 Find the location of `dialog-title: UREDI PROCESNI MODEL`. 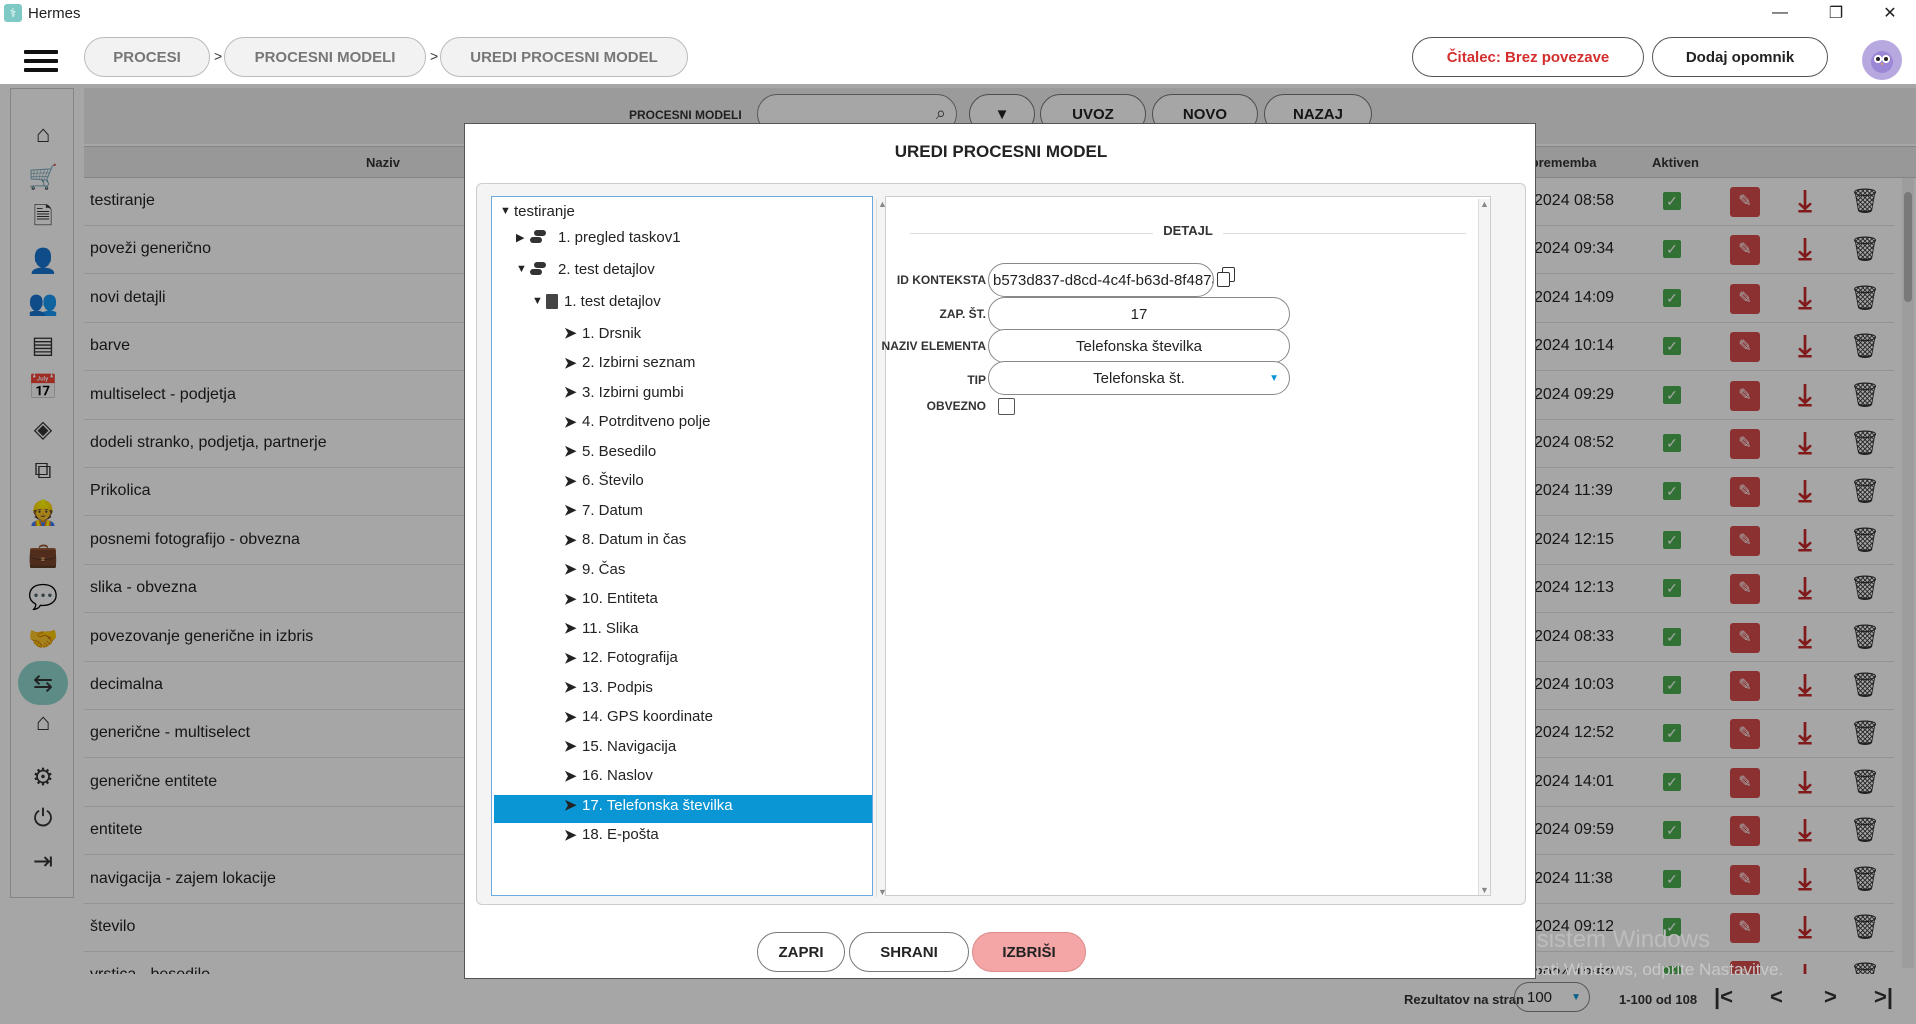

dialog-title: UREDI PROCESNI MODEL is located at coordinates (1001, 151).